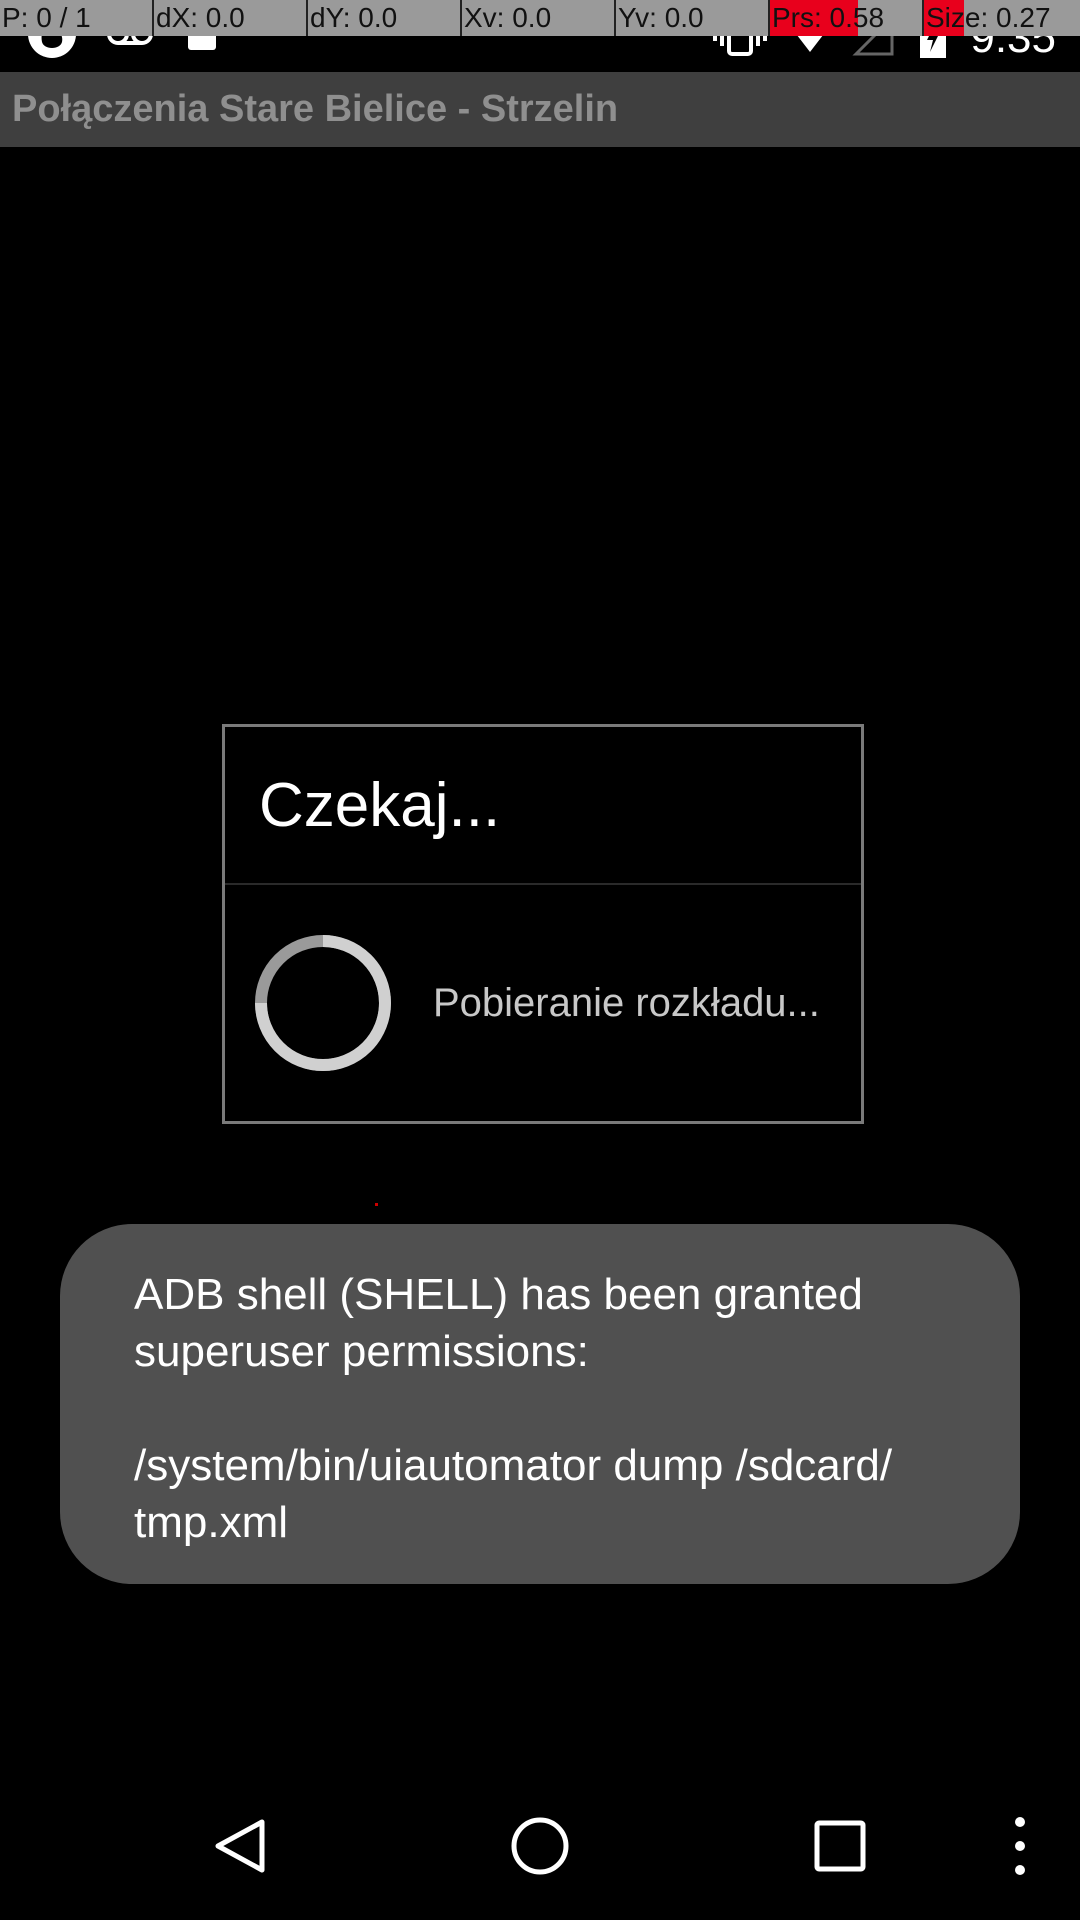  Describe the element at coordinates (543, 884) in the screenshot. I see `dialog-divider` at that location.